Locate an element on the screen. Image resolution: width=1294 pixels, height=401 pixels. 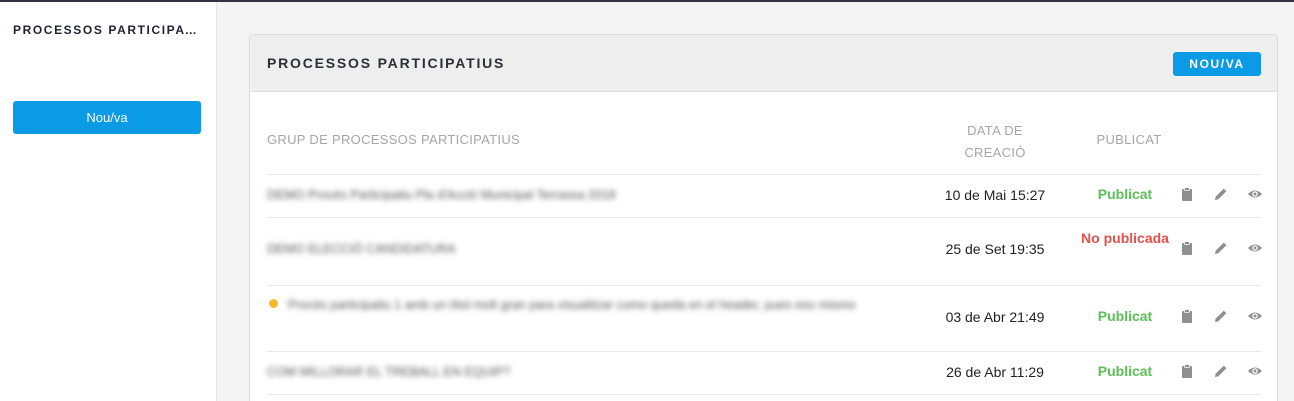
column-header-name: GRUP DE PROCESSOS PARTICIPATIUS is located at coordinates (393, 139).